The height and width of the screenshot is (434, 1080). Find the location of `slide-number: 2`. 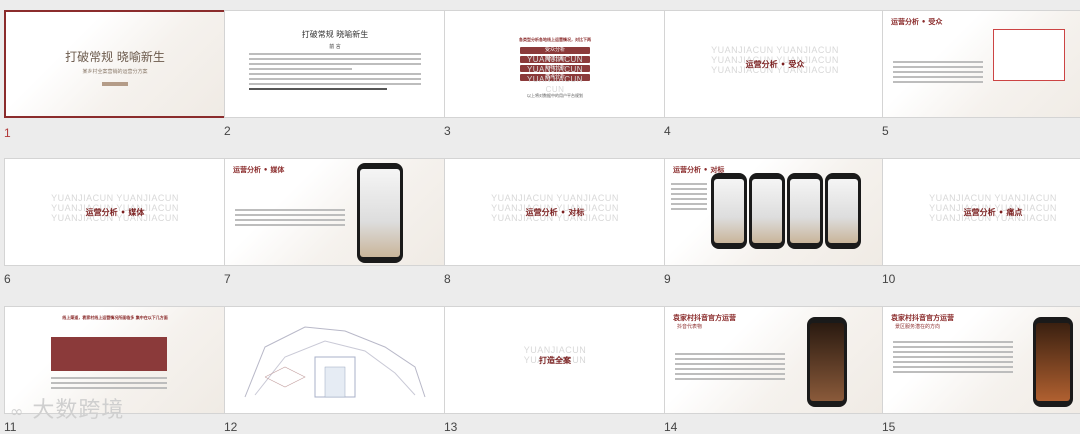

slide-number: 2 is located at coordinates (227, 131).